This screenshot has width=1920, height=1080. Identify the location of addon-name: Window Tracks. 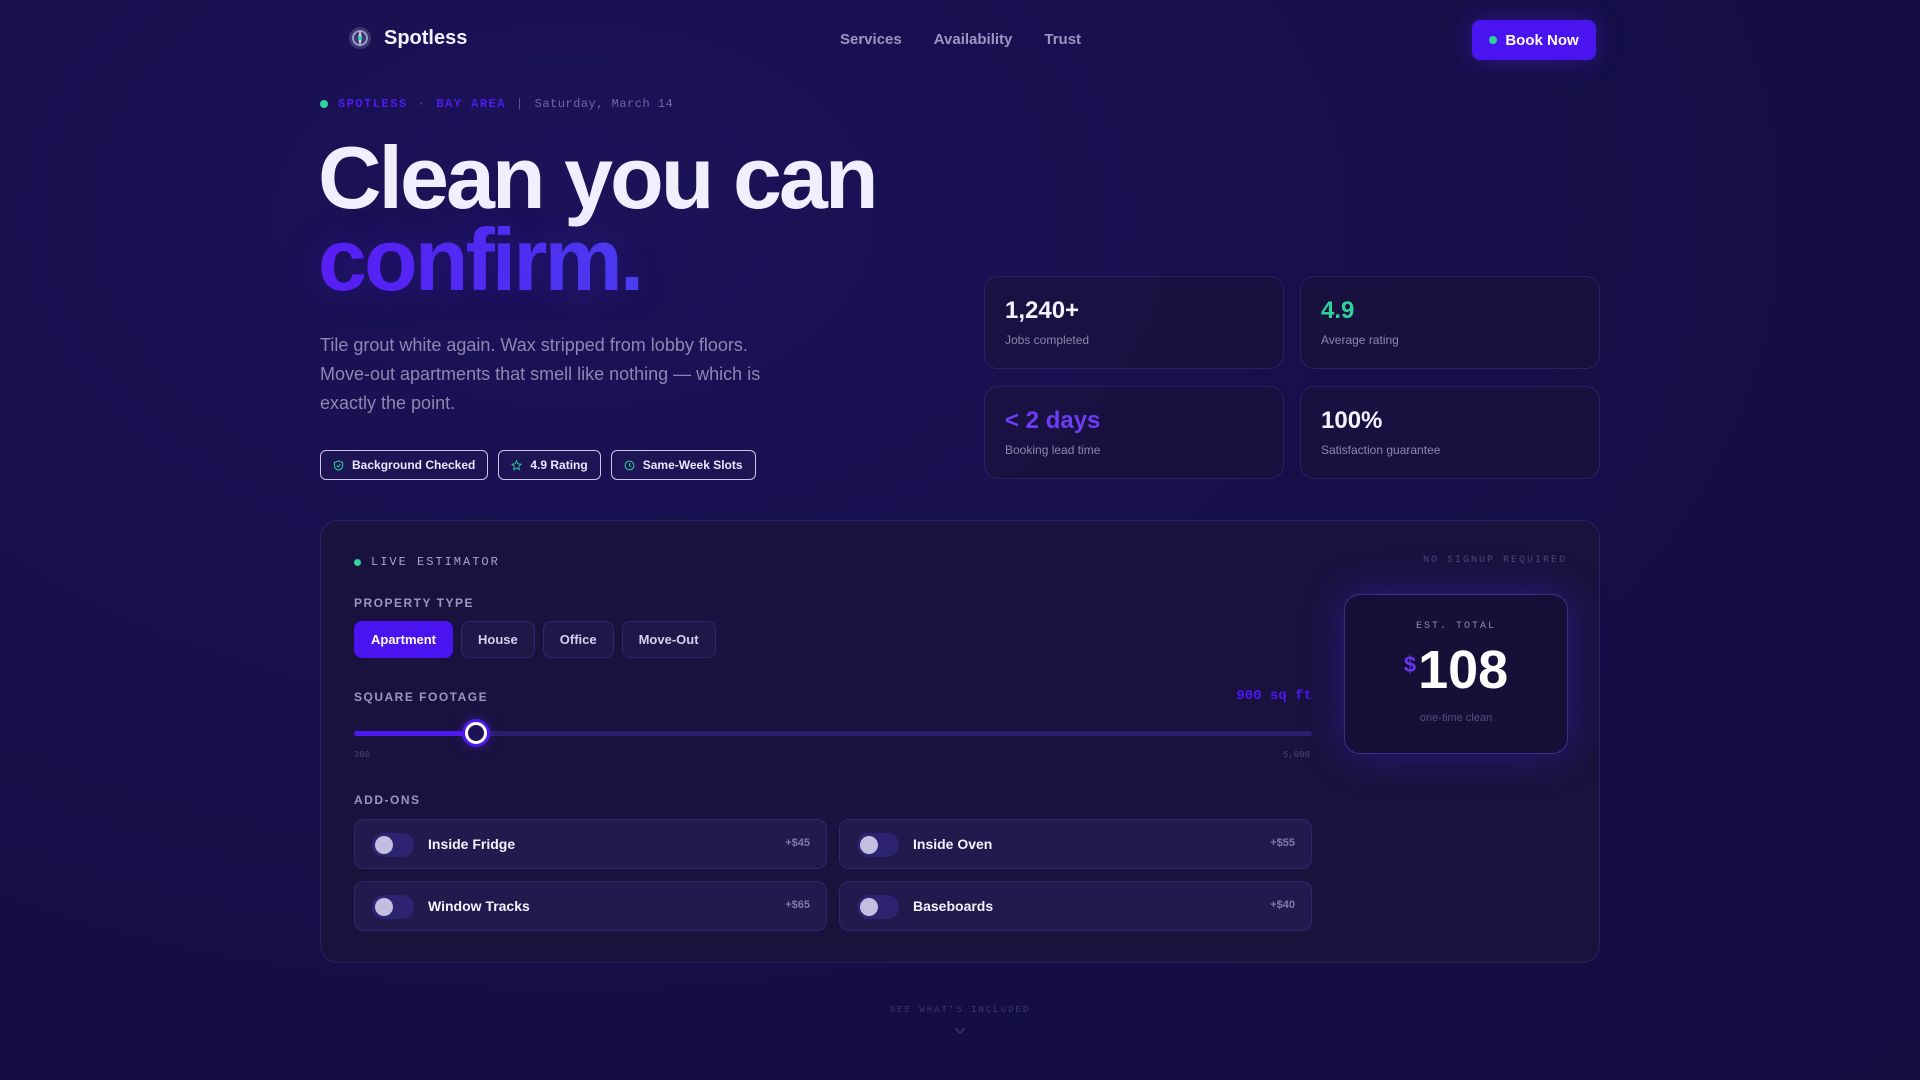
(479, 906).